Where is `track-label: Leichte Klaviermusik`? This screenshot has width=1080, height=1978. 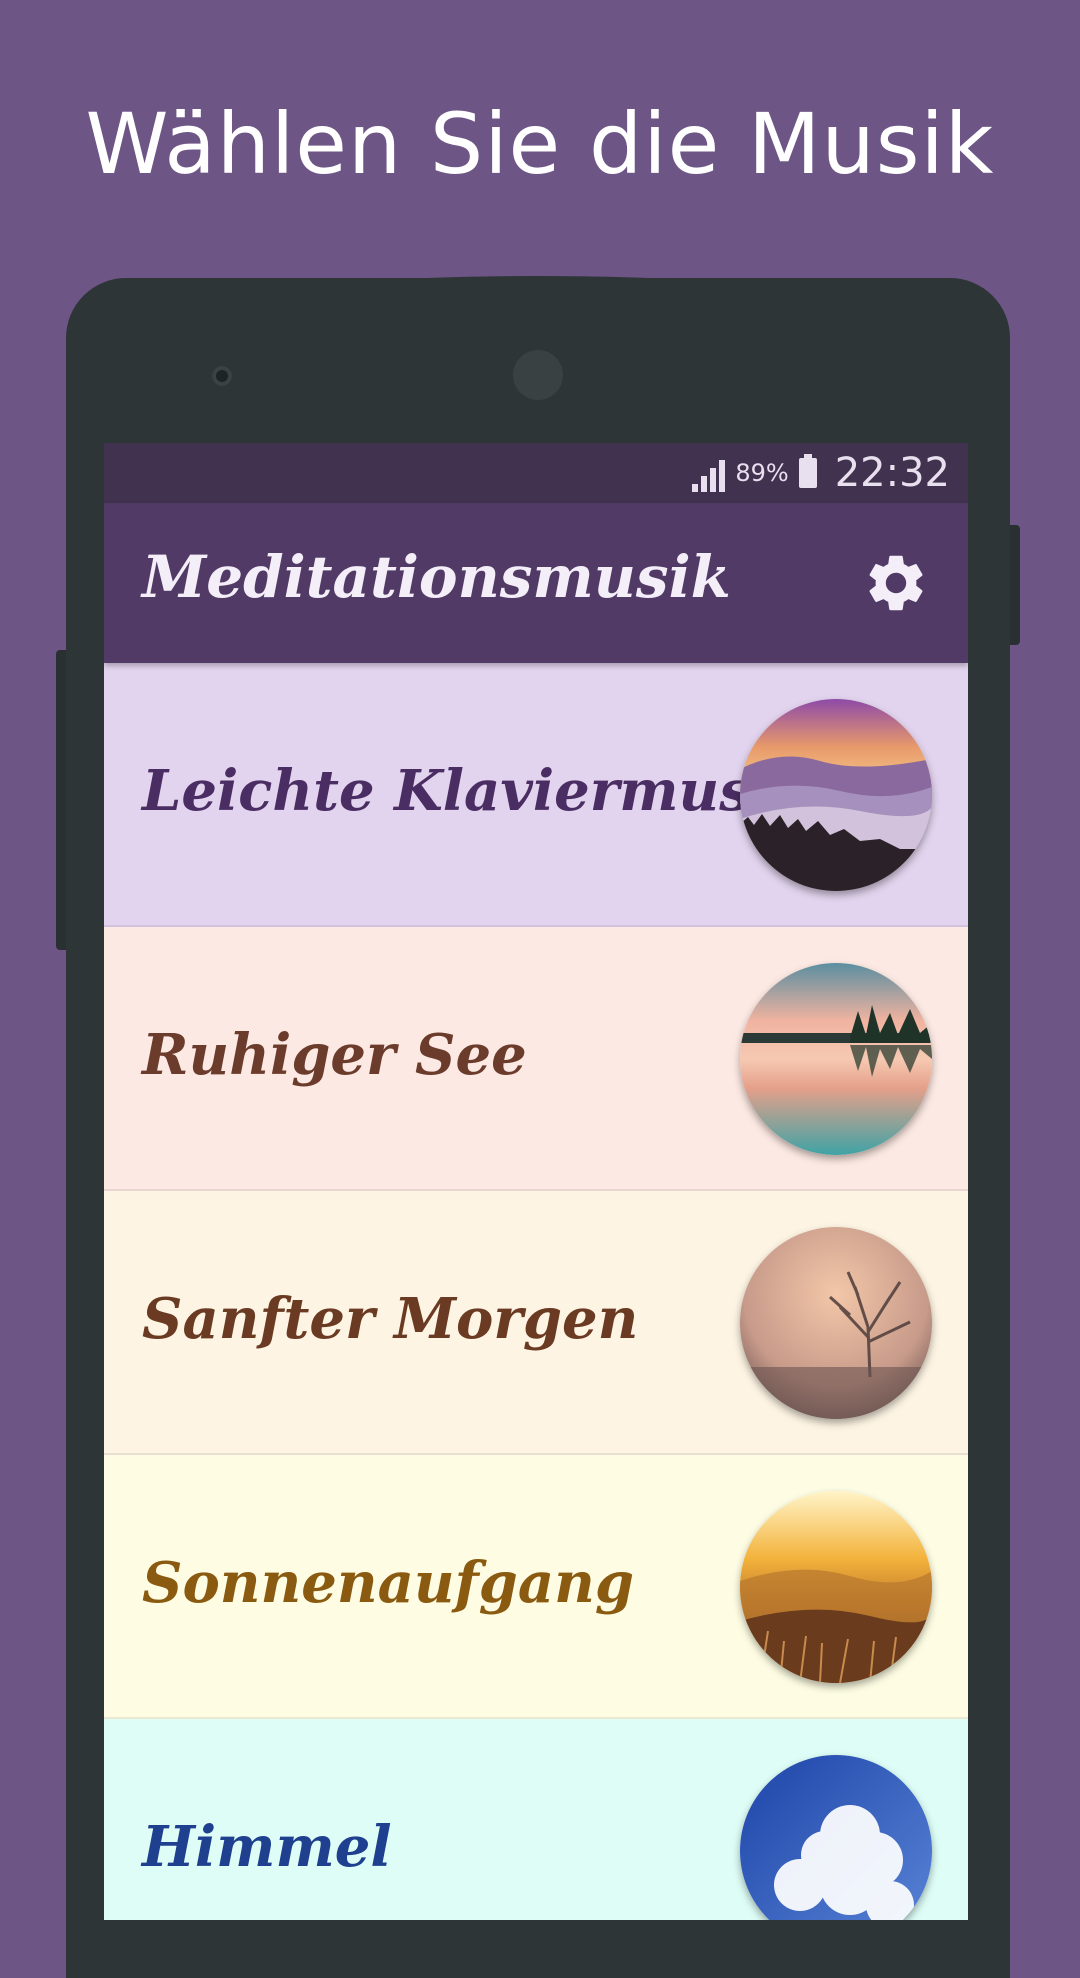
track-label: Leichte Klaviermusik is located at coordinates (476, 791).